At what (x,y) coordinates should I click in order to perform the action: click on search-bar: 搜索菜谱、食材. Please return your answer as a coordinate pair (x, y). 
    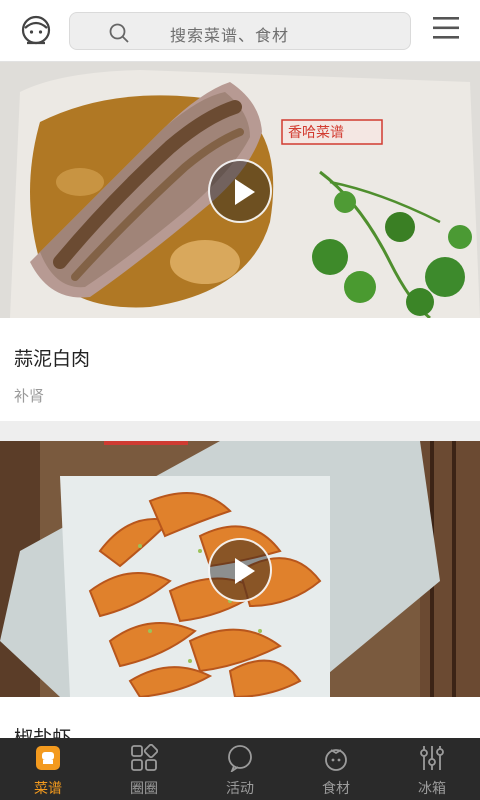
    Looking at the image, I should click on (240, 31).